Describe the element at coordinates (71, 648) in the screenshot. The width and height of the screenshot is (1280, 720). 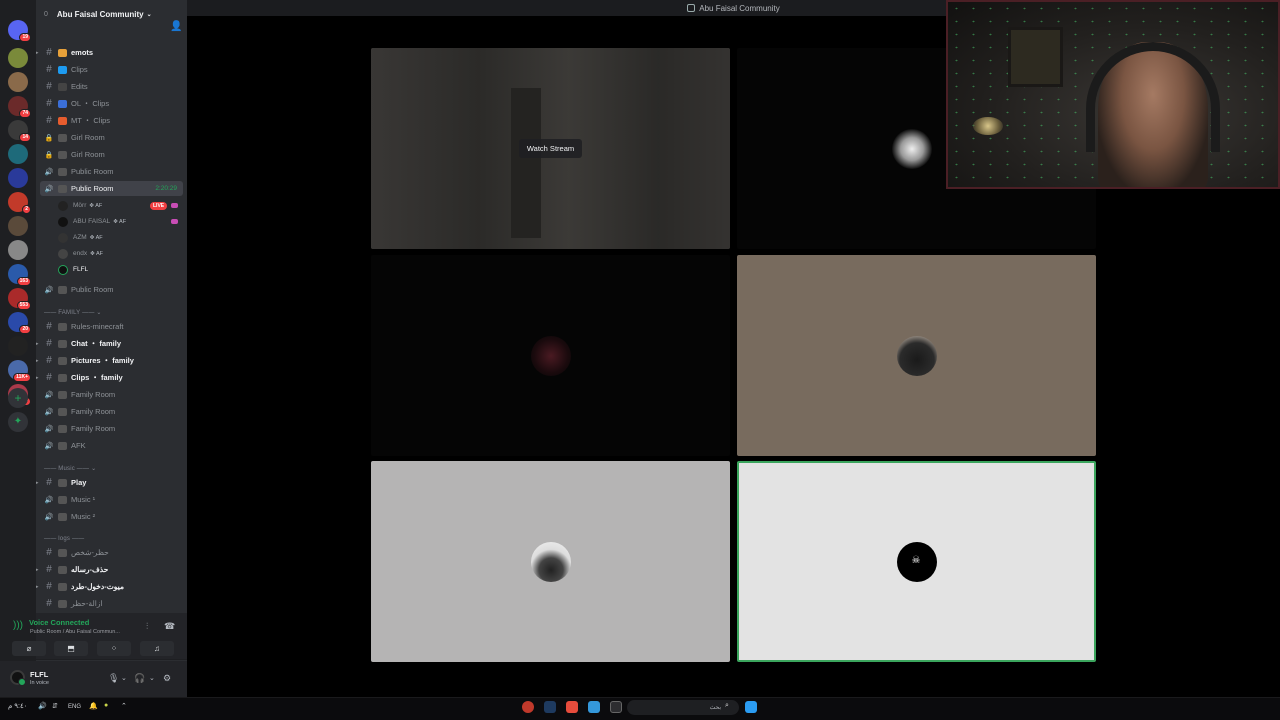
I see `share-screen-button: ⬒` at that location.